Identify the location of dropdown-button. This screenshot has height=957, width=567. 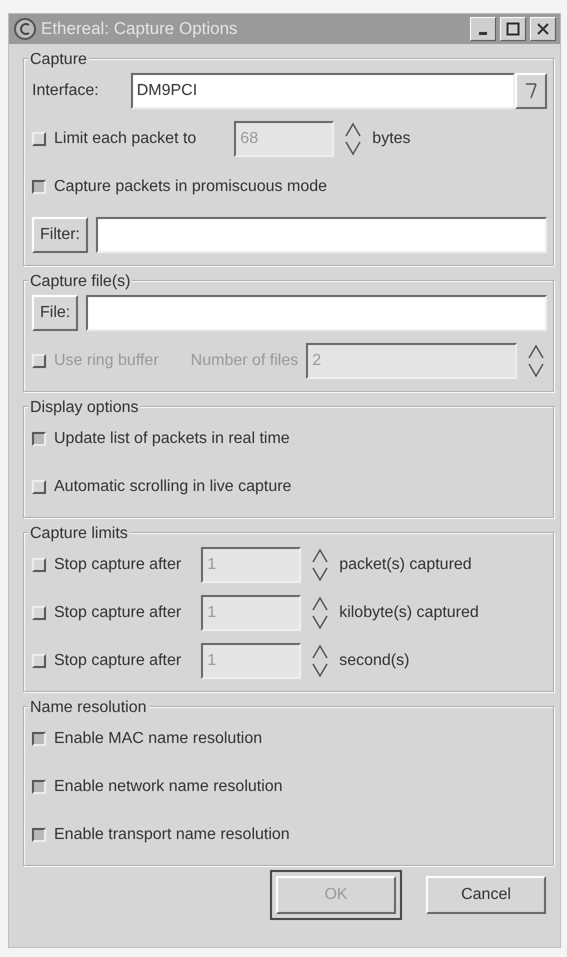
(531, 91).